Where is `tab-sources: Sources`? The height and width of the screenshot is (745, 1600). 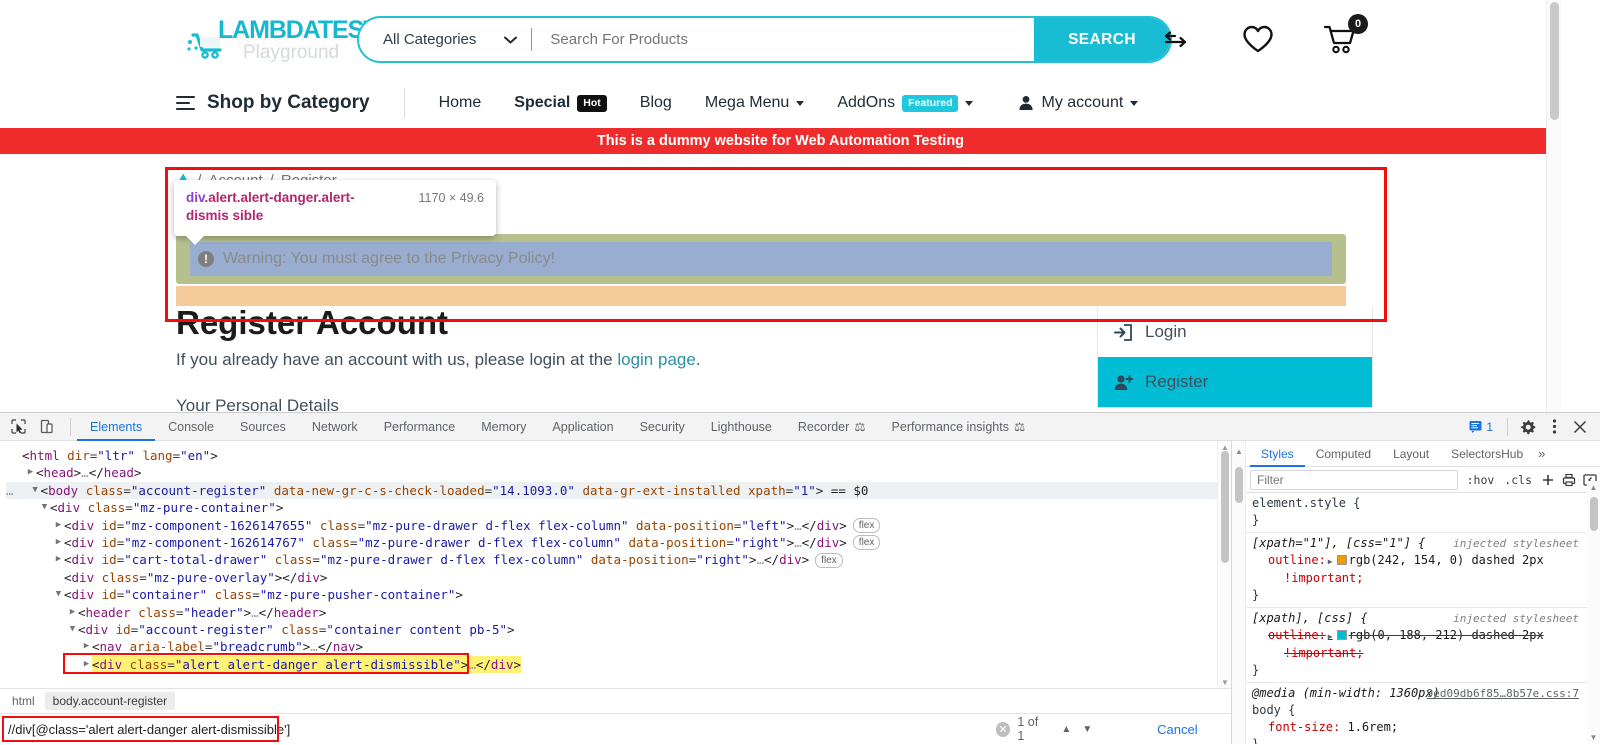 tab-sources: Sources is located at coordinates (263, 427).